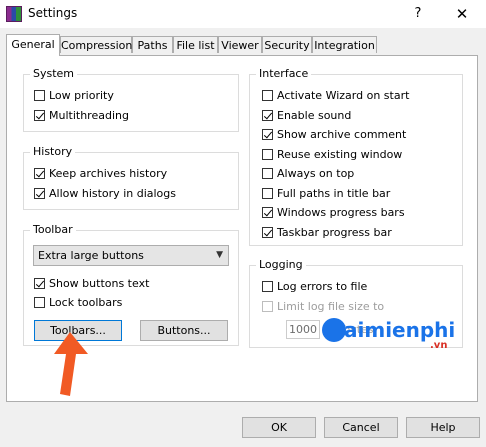  Describe the element at coordinates (284, 73) in the screenshot. I see `interface-group-title: Interface` at that location.